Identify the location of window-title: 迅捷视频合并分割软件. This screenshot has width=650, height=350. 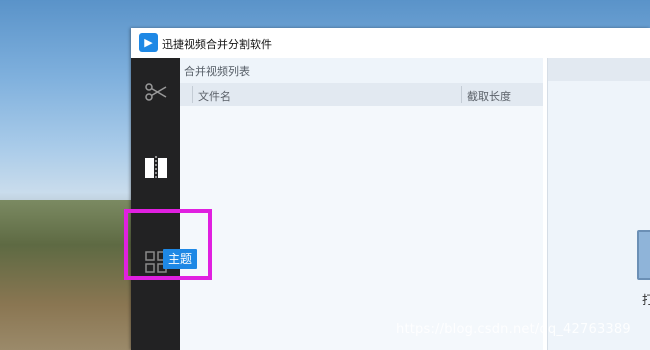
(217, 44).